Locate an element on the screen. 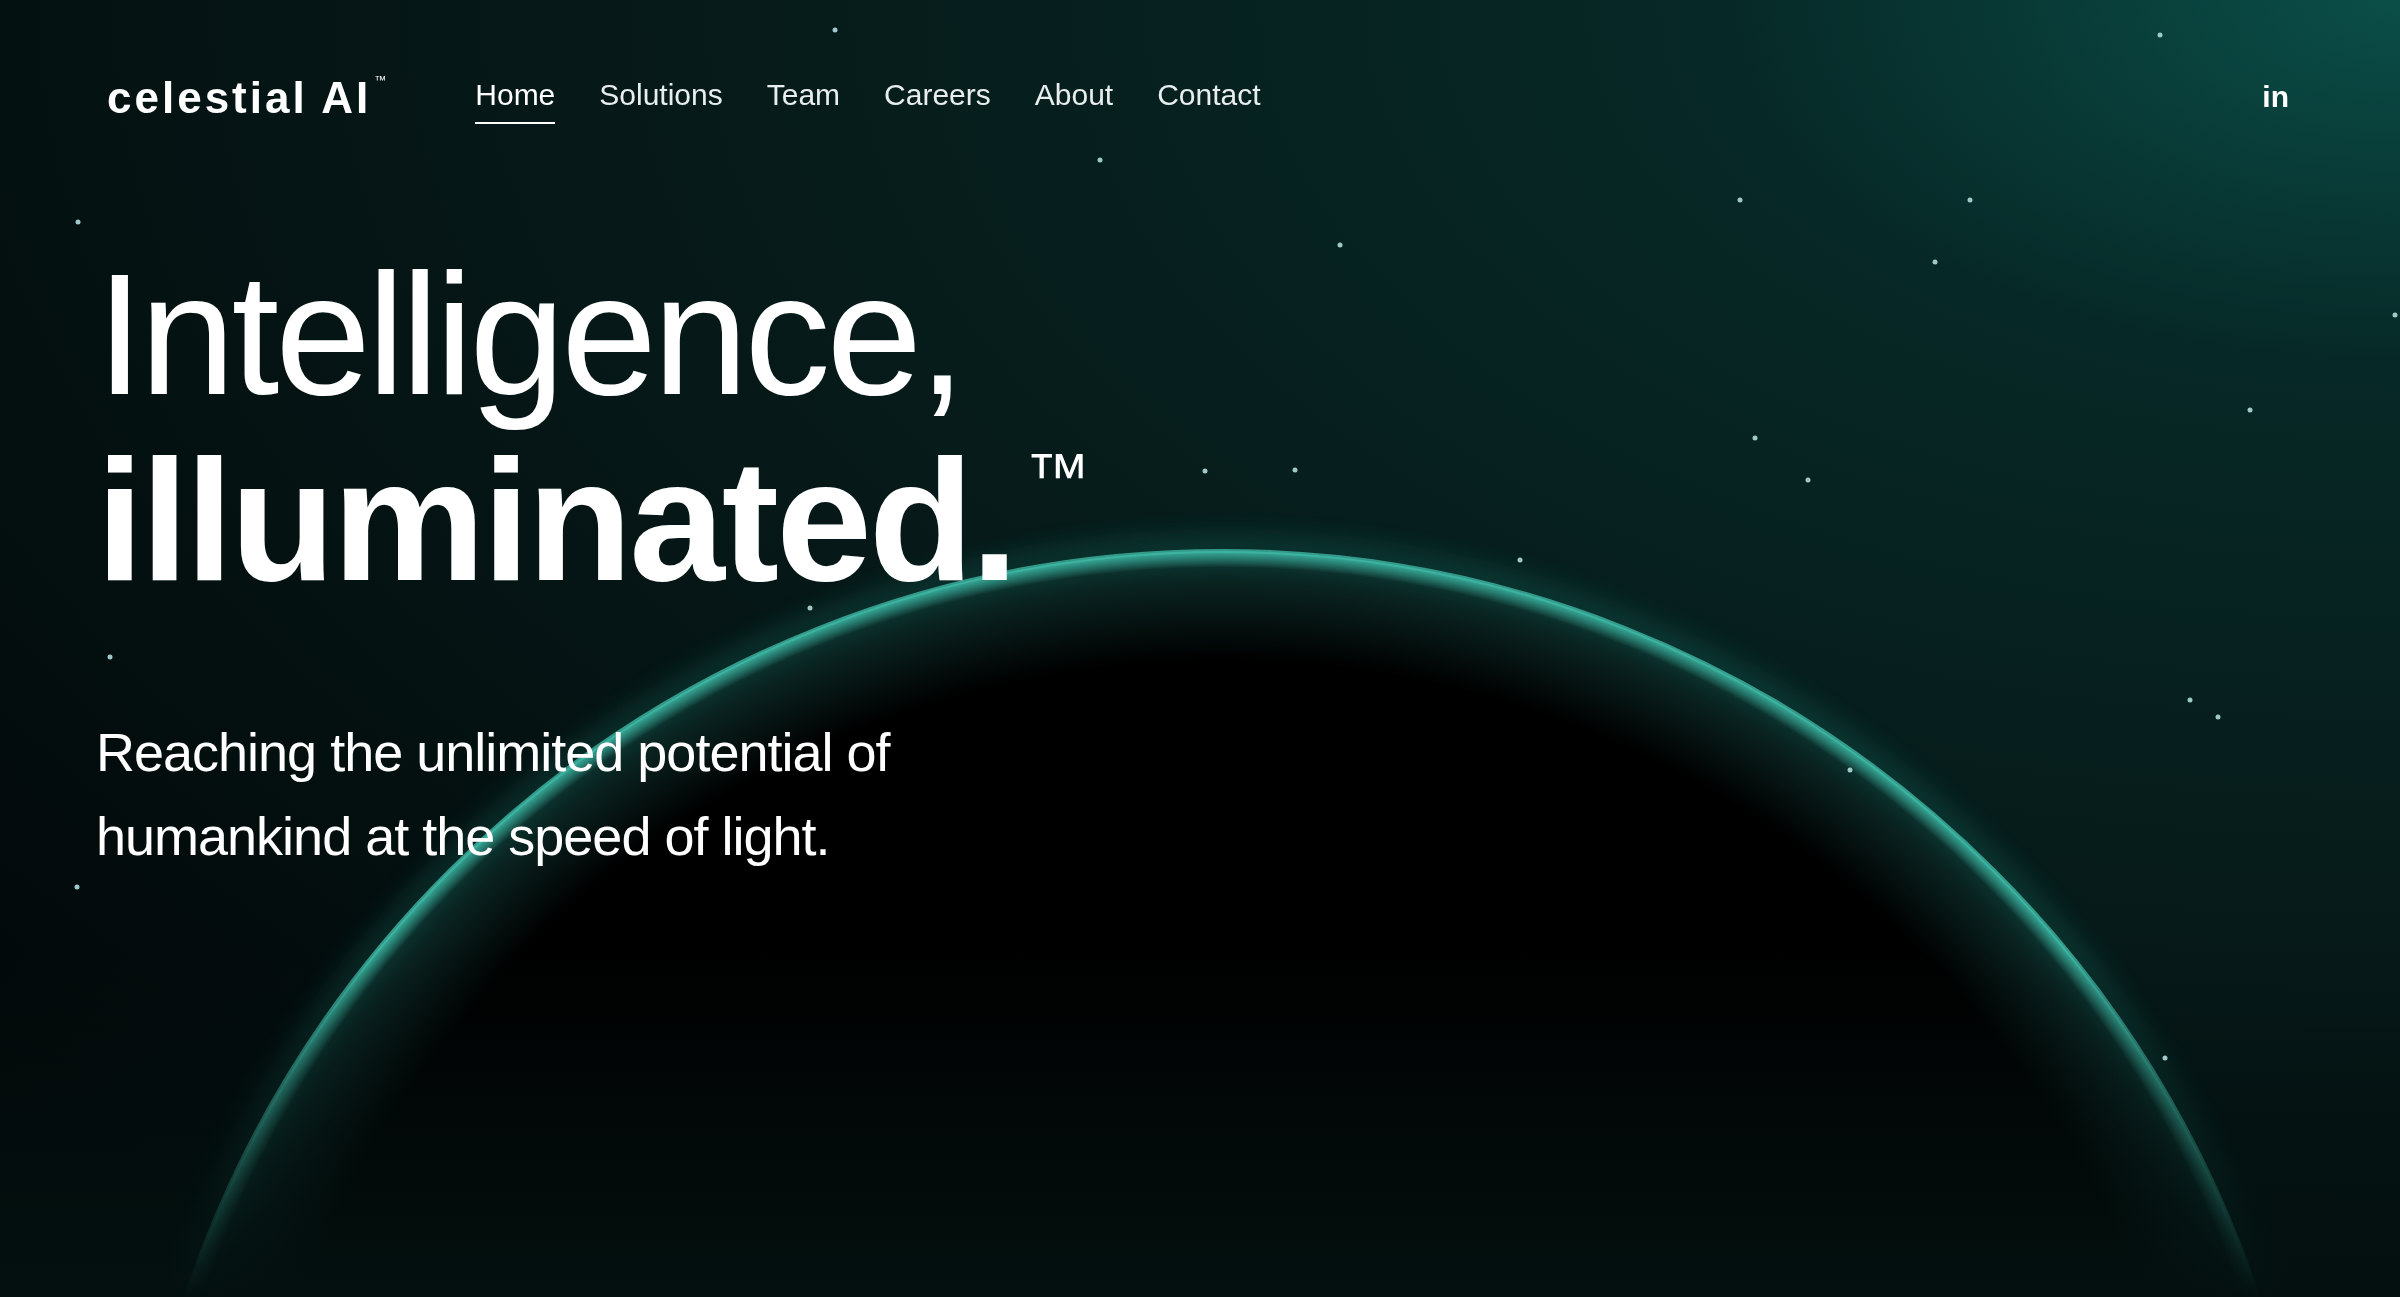 The height and width of the screenshot is (1297, 2400). nav-link: Home is located at coordinates (515, 98).